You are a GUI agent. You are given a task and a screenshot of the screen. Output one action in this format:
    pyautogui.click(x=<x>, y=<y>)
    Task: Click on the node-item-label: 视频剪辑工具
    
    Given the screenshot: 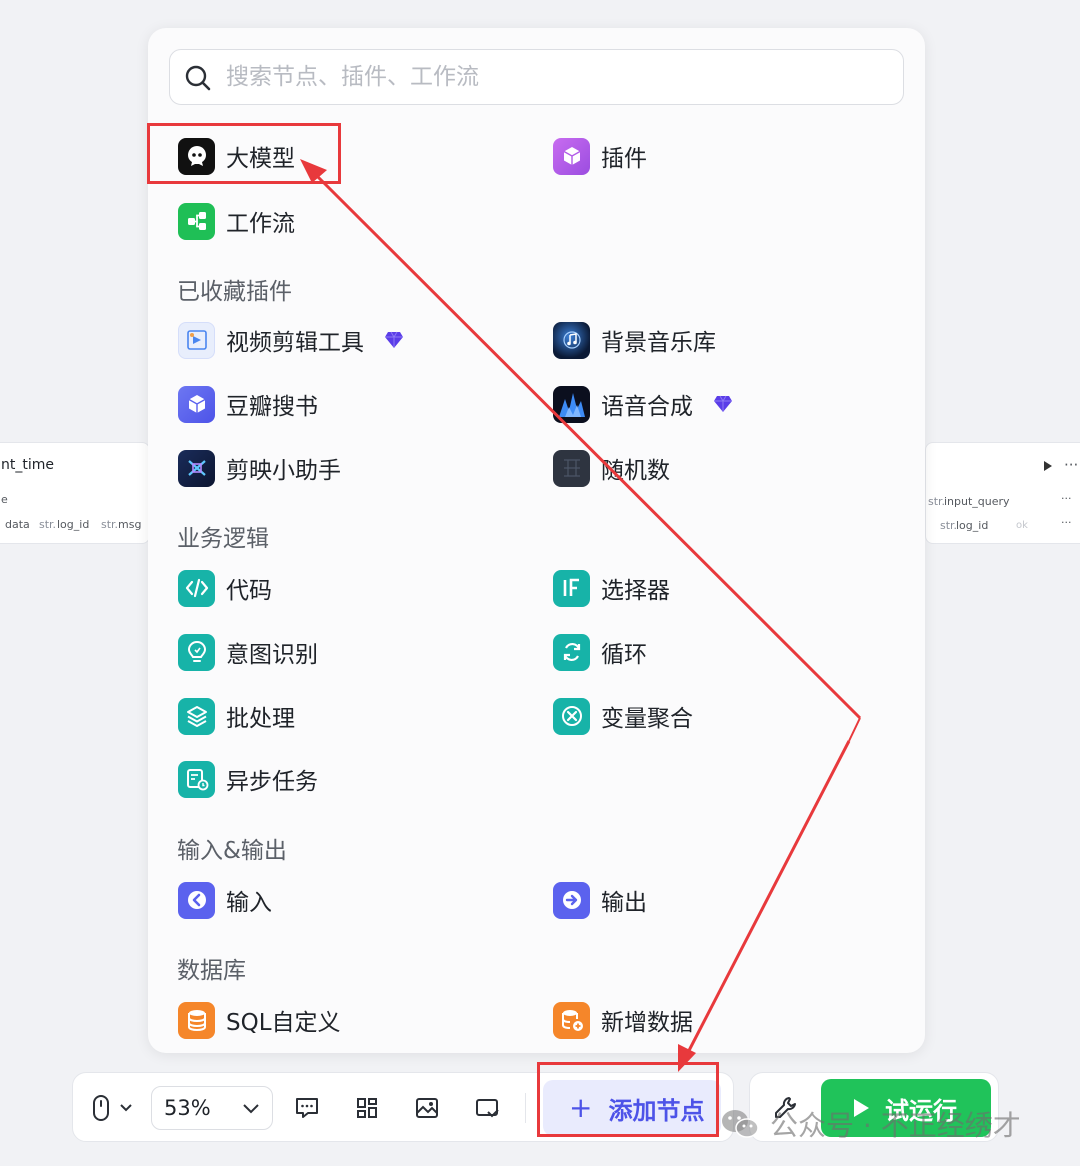 What is the action you would take?
    pyautogui.click(x=295, y=343)
    